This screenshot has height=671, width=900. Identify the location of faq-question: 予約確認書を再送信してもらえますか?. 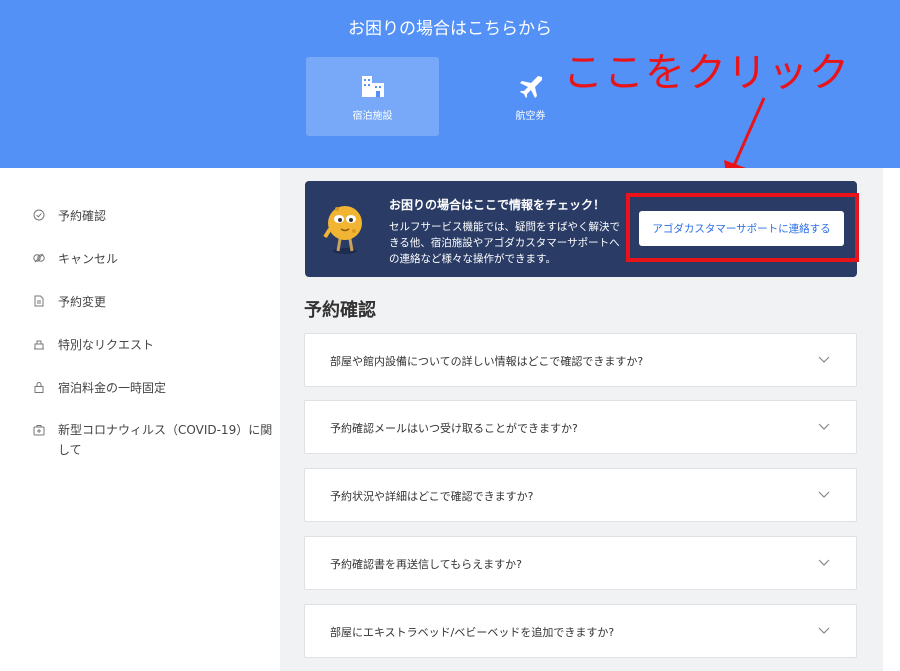
(426, 564).